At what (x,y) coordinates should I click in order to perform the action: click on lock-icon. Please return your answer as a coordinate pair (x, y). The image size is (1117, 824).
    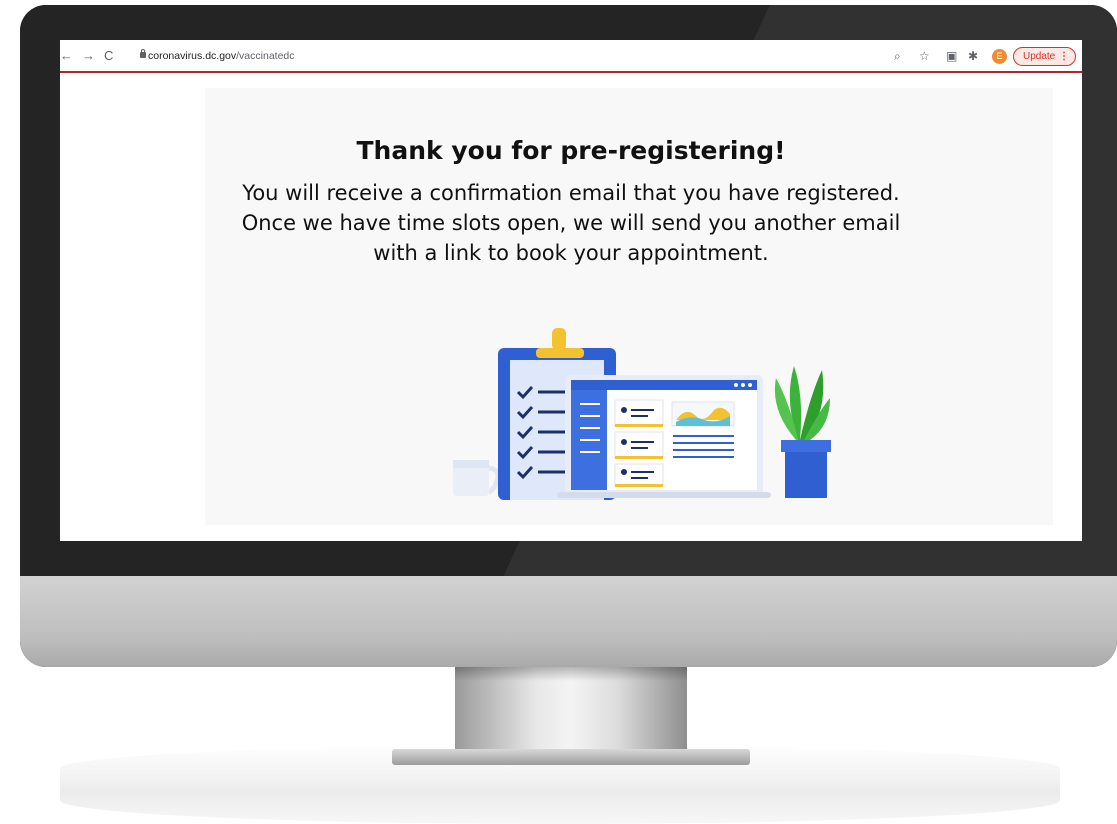
    Looking at the image, I should click on (143, 53).